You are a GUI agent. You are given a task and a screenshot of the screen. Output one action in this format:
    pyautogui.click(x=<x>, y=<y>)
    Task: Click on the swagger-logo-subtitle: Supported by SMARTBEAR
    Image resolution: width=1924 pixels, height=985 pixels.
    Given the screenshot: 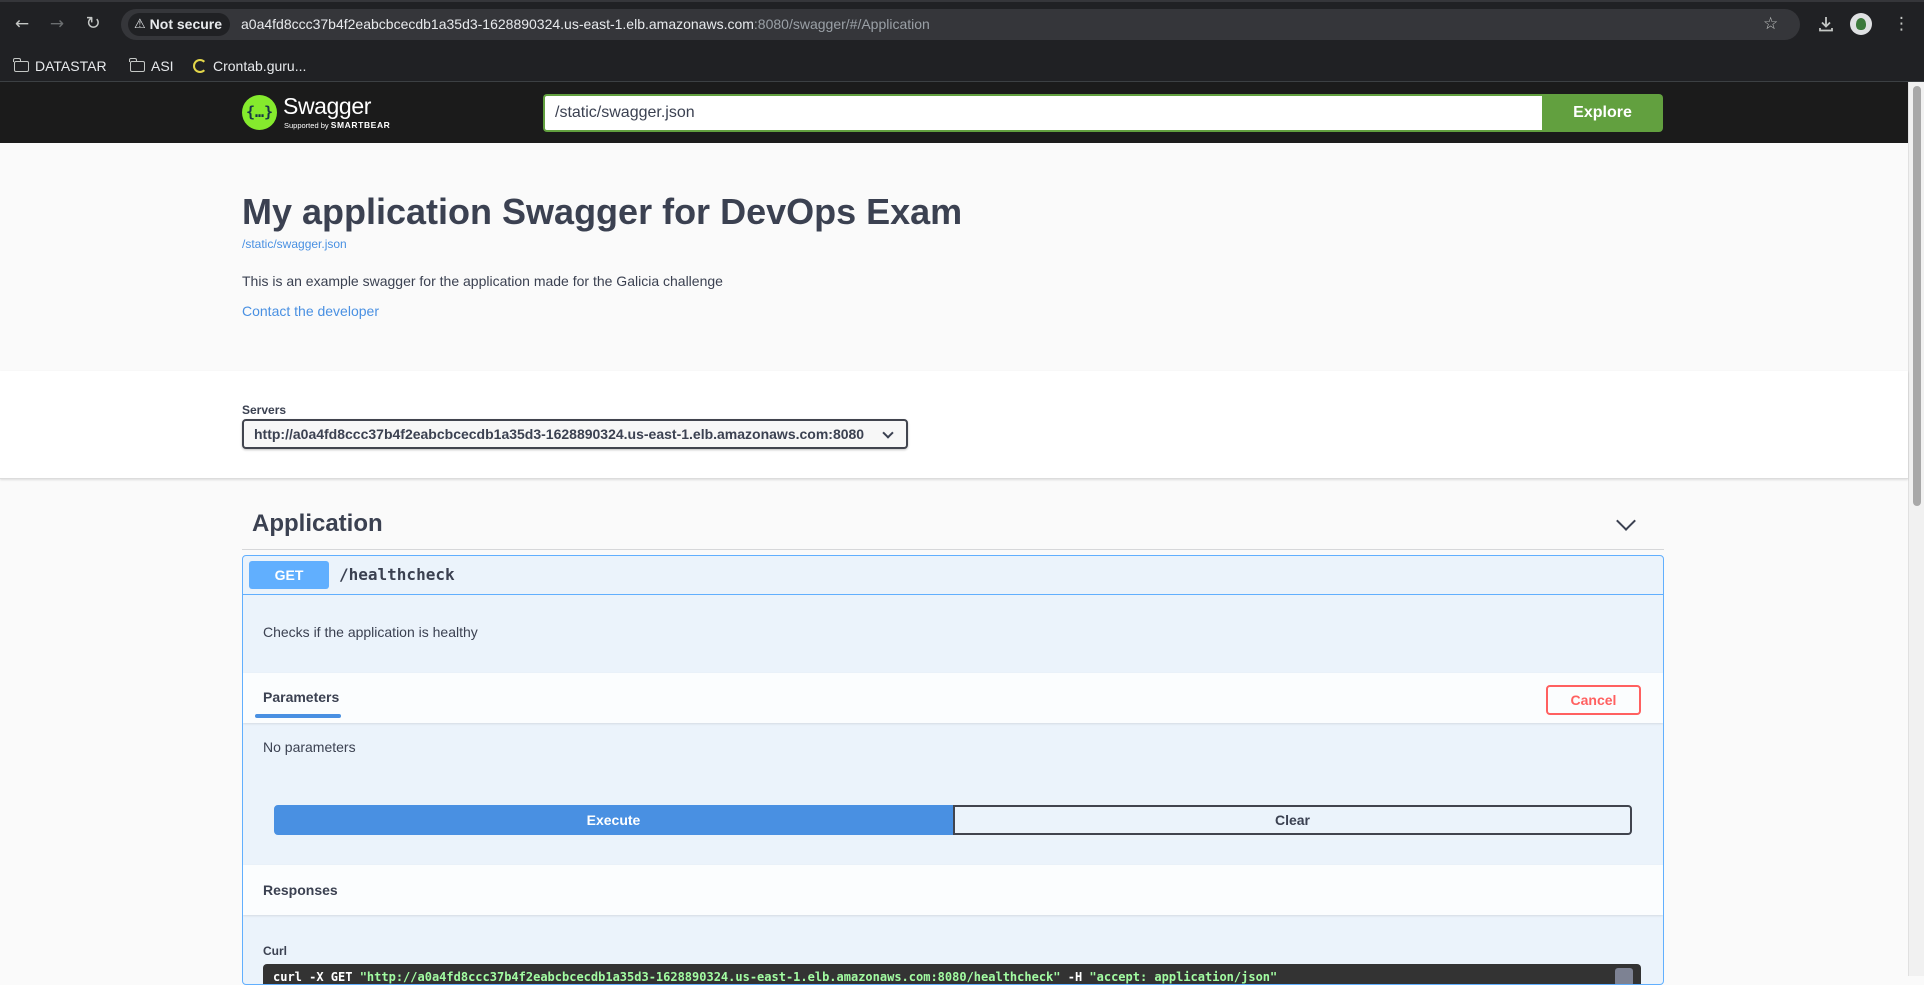 What is the action you would take?
    pyautogui.click(x=337, y=125)
    